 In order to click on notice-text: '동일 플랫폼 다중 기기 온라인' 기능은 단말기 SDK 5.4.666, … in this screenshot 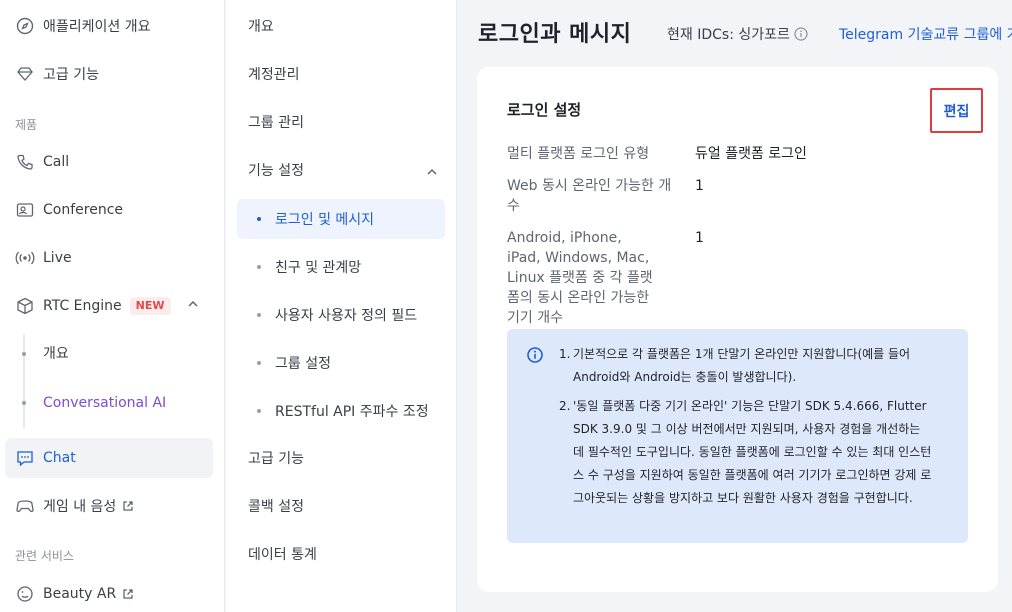, I will do `click(752, 452)`.